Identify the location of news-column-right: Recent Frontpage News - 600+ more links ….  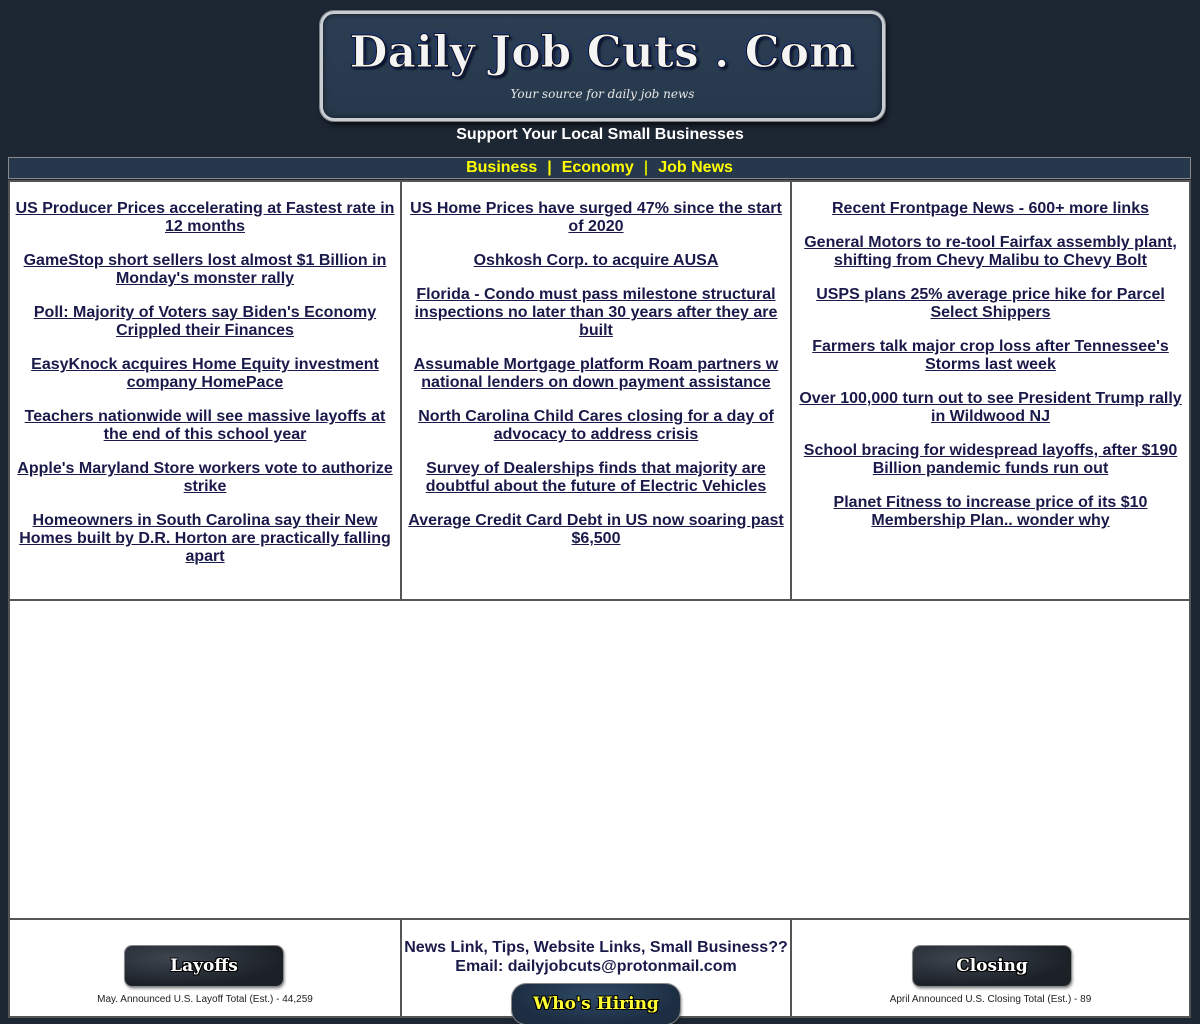
(989, 390).